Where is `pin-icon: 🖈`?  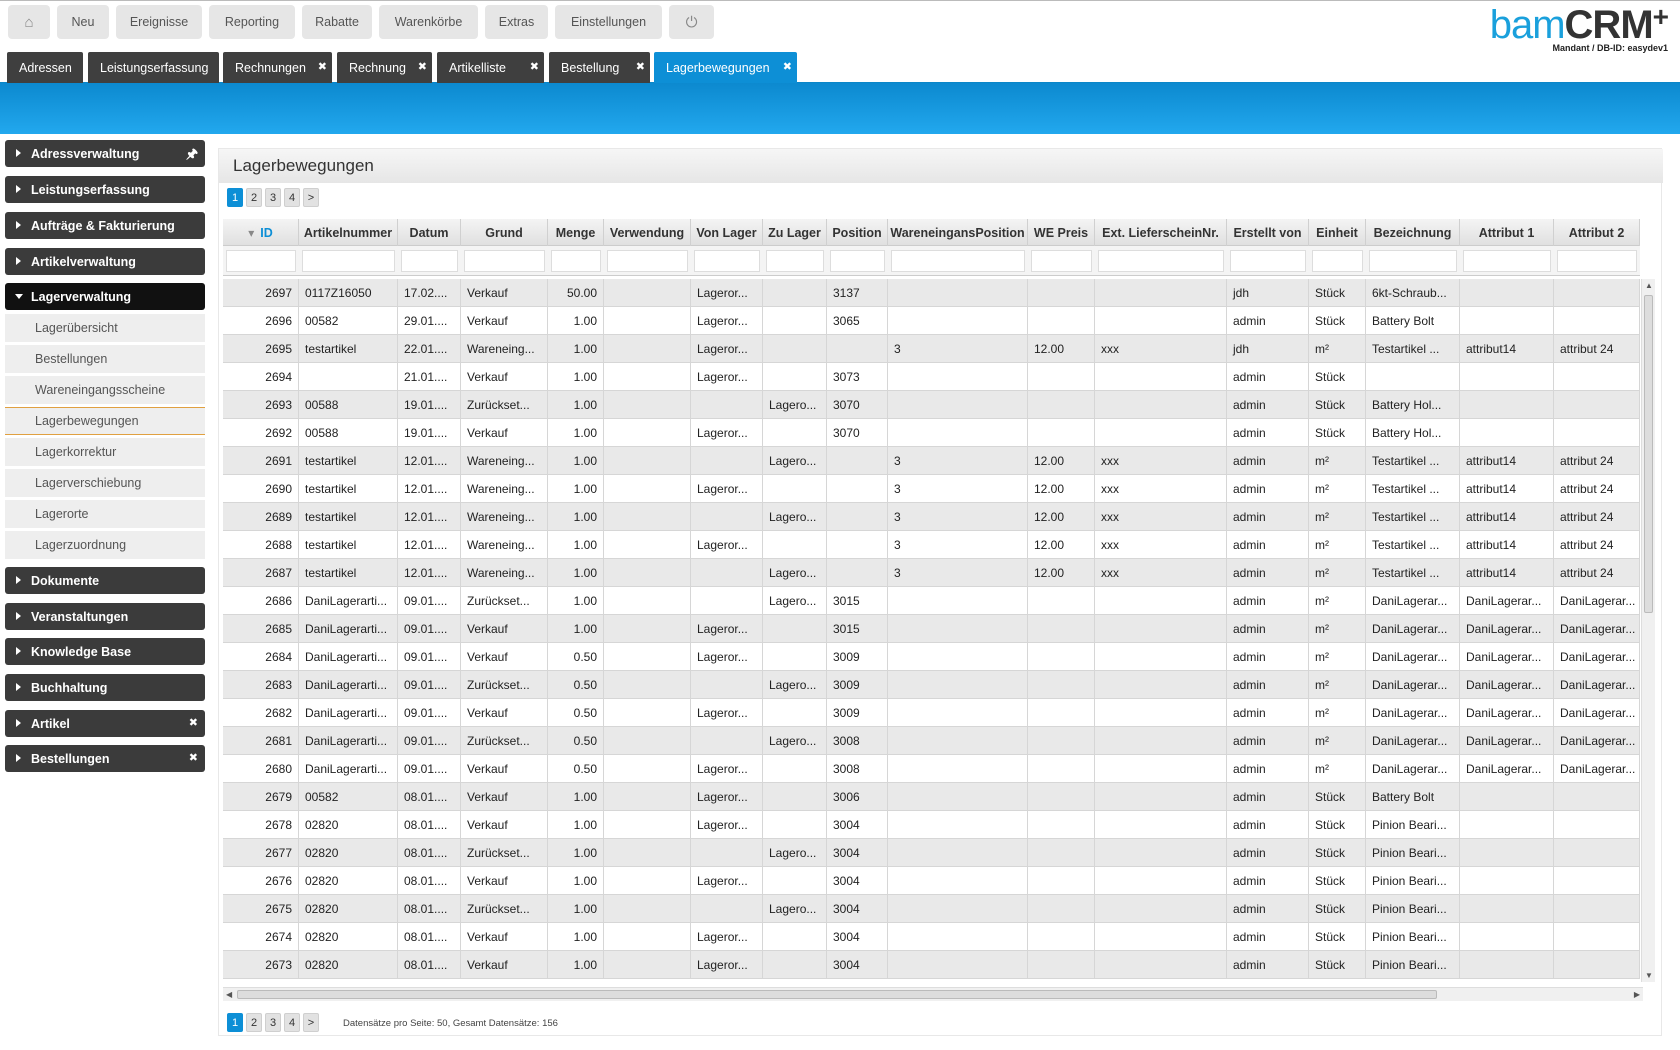
pin-icon: 🖈 is located at coordinates (192, 156).